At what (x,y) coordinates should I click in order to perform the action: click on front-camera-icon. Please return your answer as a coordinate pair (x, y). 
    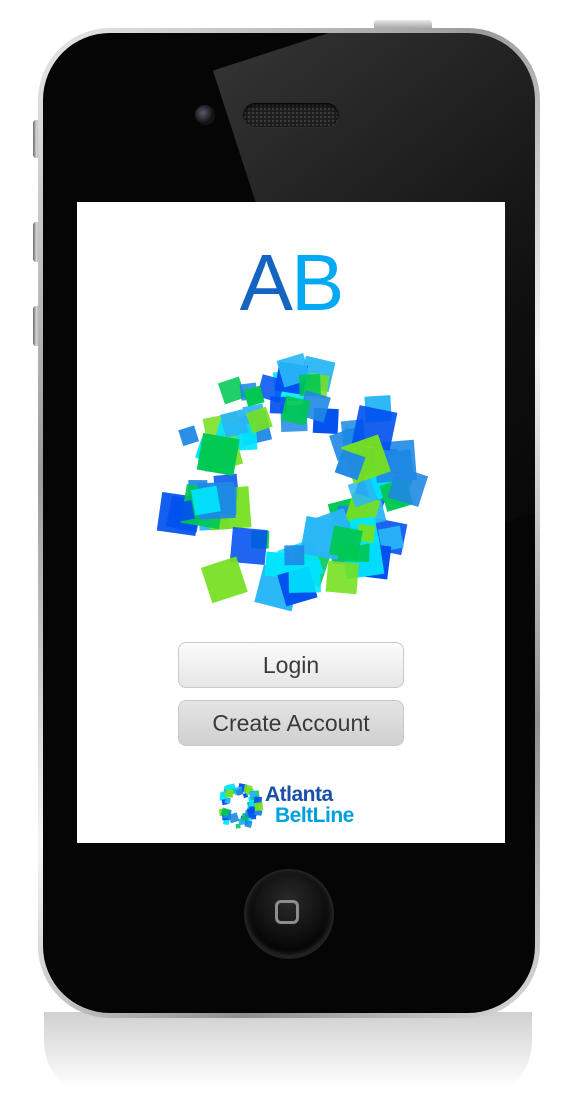
    Looking at the image, I should click on (205, 115).